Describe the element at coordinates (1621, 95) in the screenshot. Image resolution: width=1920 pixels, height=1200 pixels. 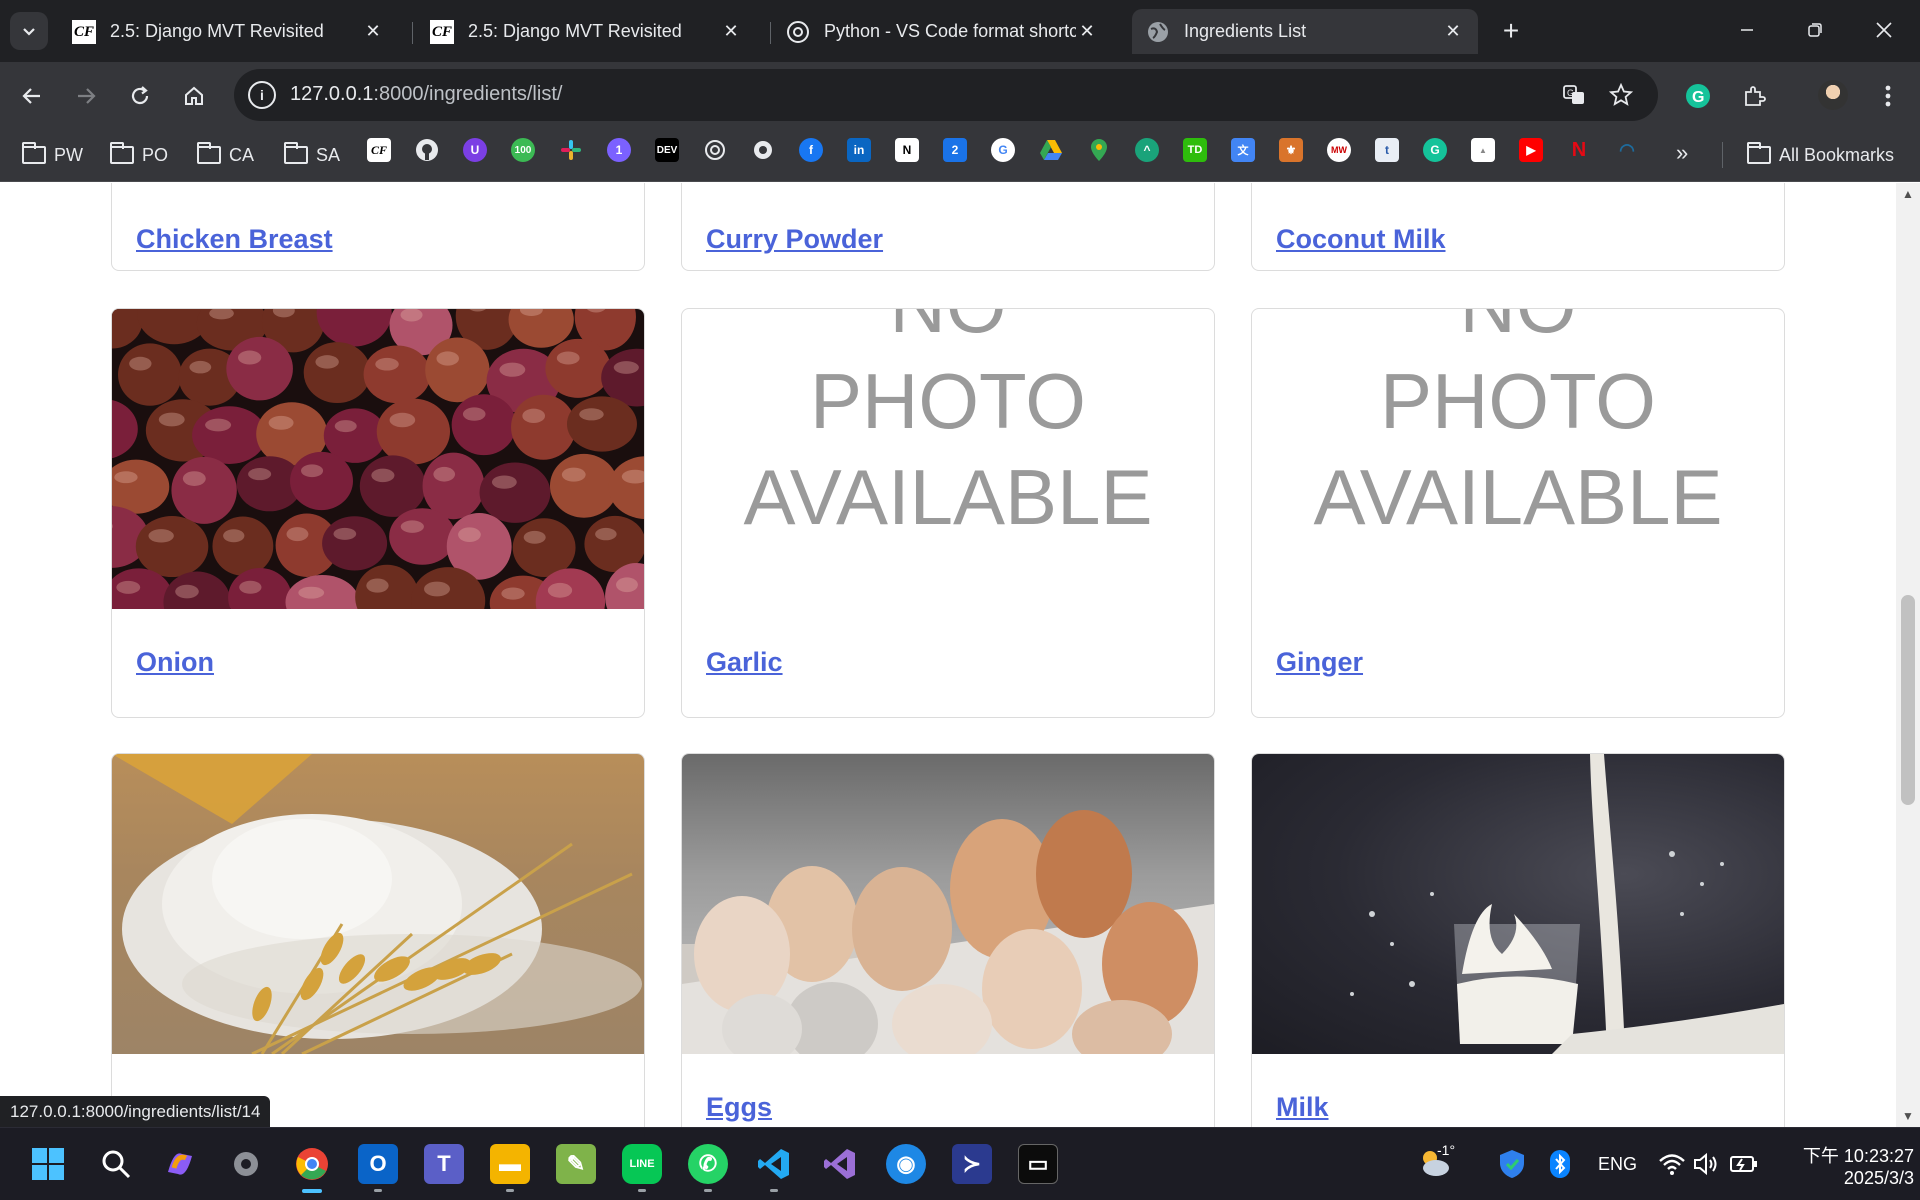
I see `bookmark-star-icon` at that location.